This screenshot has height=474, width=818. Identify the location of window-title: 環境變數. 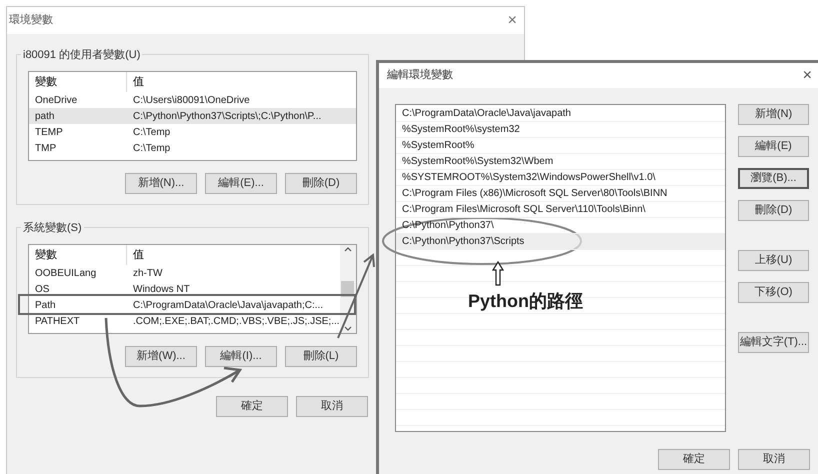
(31, 20).